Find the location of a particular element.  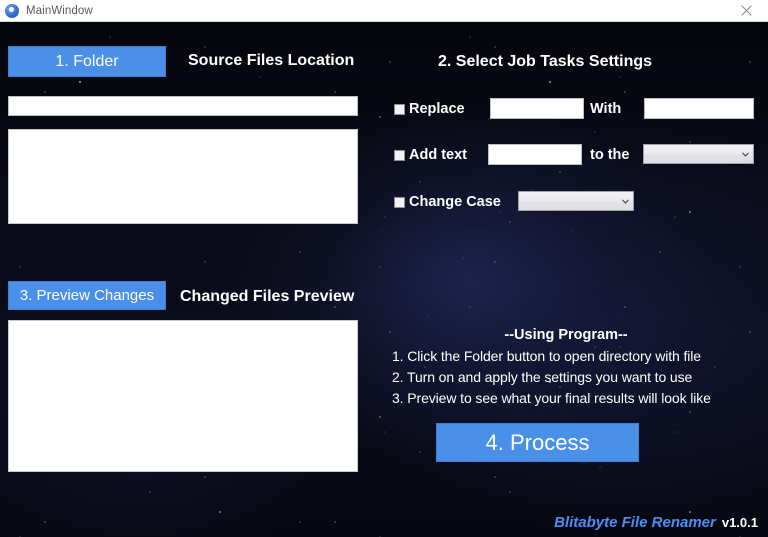

title-bar: MainWindow is located at coordinates (384, 11).